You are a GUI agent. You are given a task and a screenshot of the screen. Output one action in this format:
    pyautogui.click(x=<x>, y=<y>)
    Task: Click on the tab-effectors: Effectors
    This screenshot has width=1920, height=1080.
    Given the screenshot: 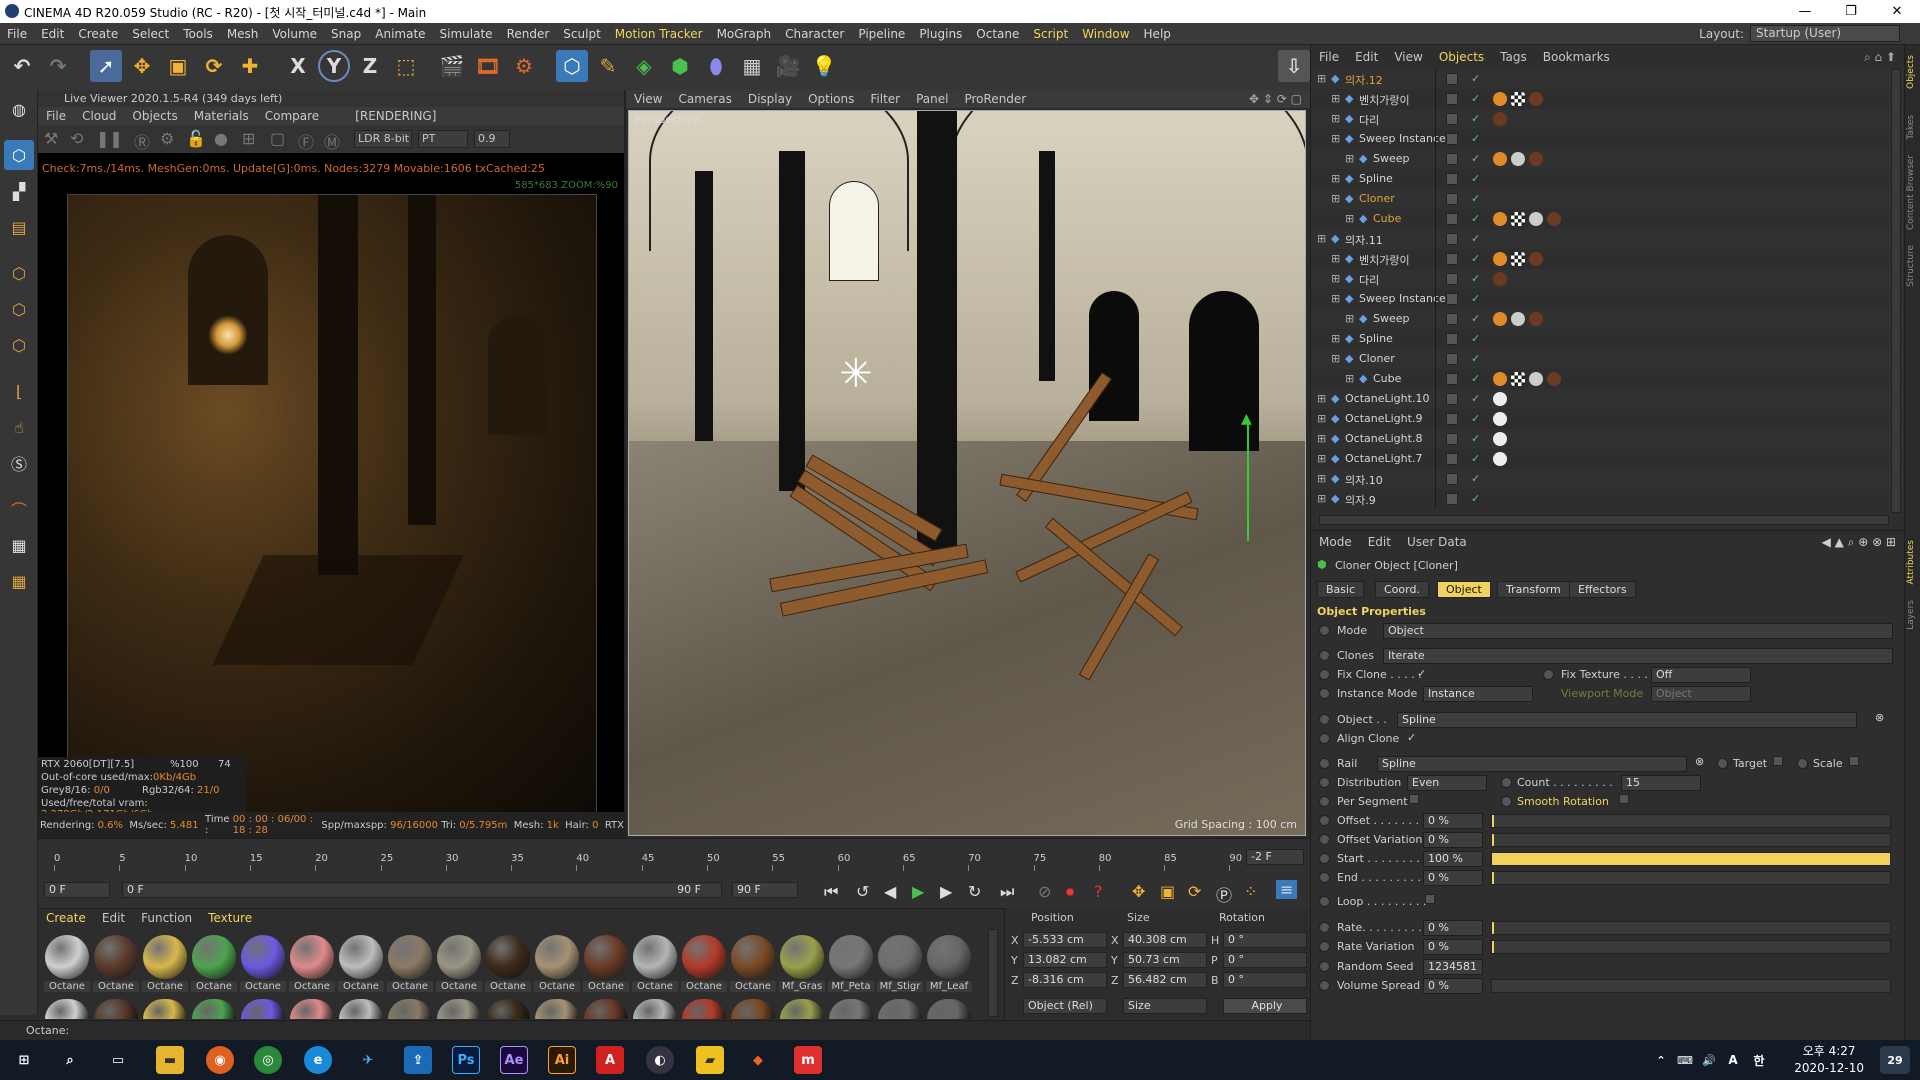 What is the action you would take?
    pyautogui.click(x=1602, y=589)
    